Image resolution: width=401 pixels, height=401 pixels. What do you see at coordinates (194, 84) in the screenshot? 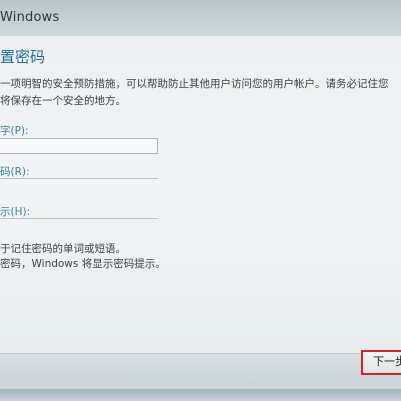
I see `description-line-1: 一项明智的安全预防措施，可以帮助防止其他用户访问您的用户帐户。请务必记住您` at bounding box center [194, 84].